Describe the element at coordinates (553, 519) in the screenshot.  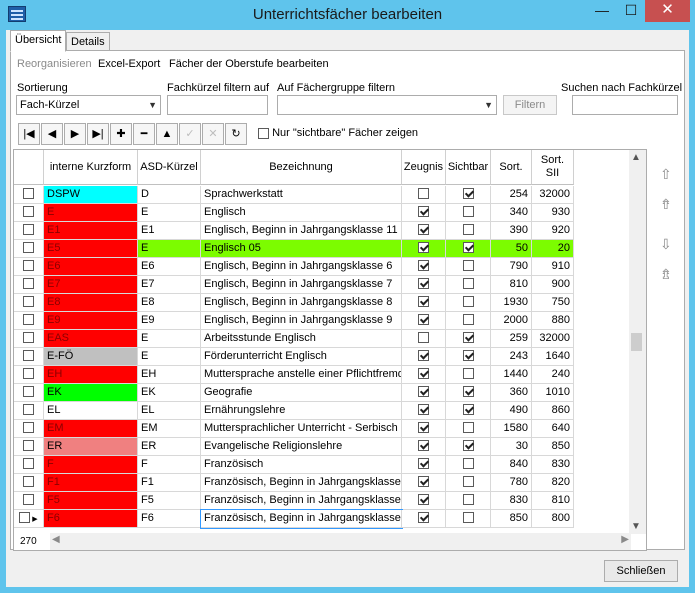
I see `sort-sii-cell: 800` at that location.